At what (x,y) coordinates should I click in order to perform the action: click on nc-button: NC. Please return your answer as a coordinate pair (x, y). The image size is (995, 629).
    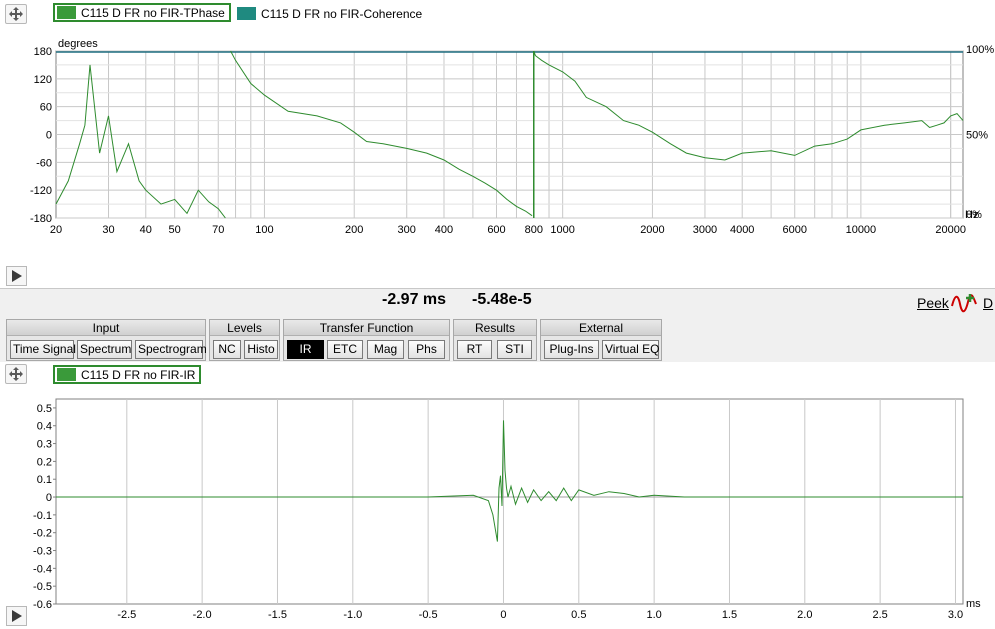
    Looking at the image, I should click on (227, 349).